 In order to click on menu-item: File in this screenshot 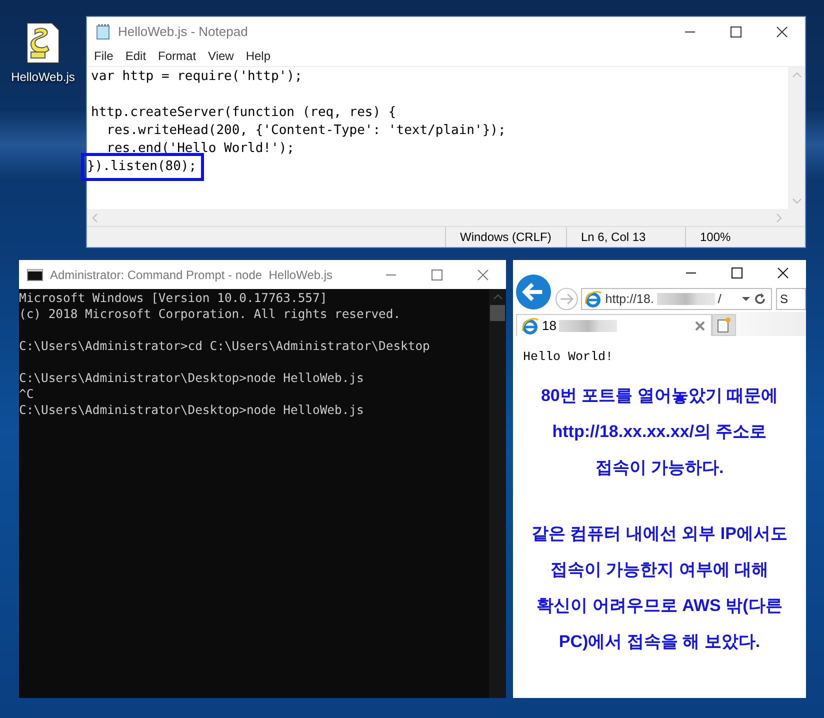, I will do `click(104, 56)`.